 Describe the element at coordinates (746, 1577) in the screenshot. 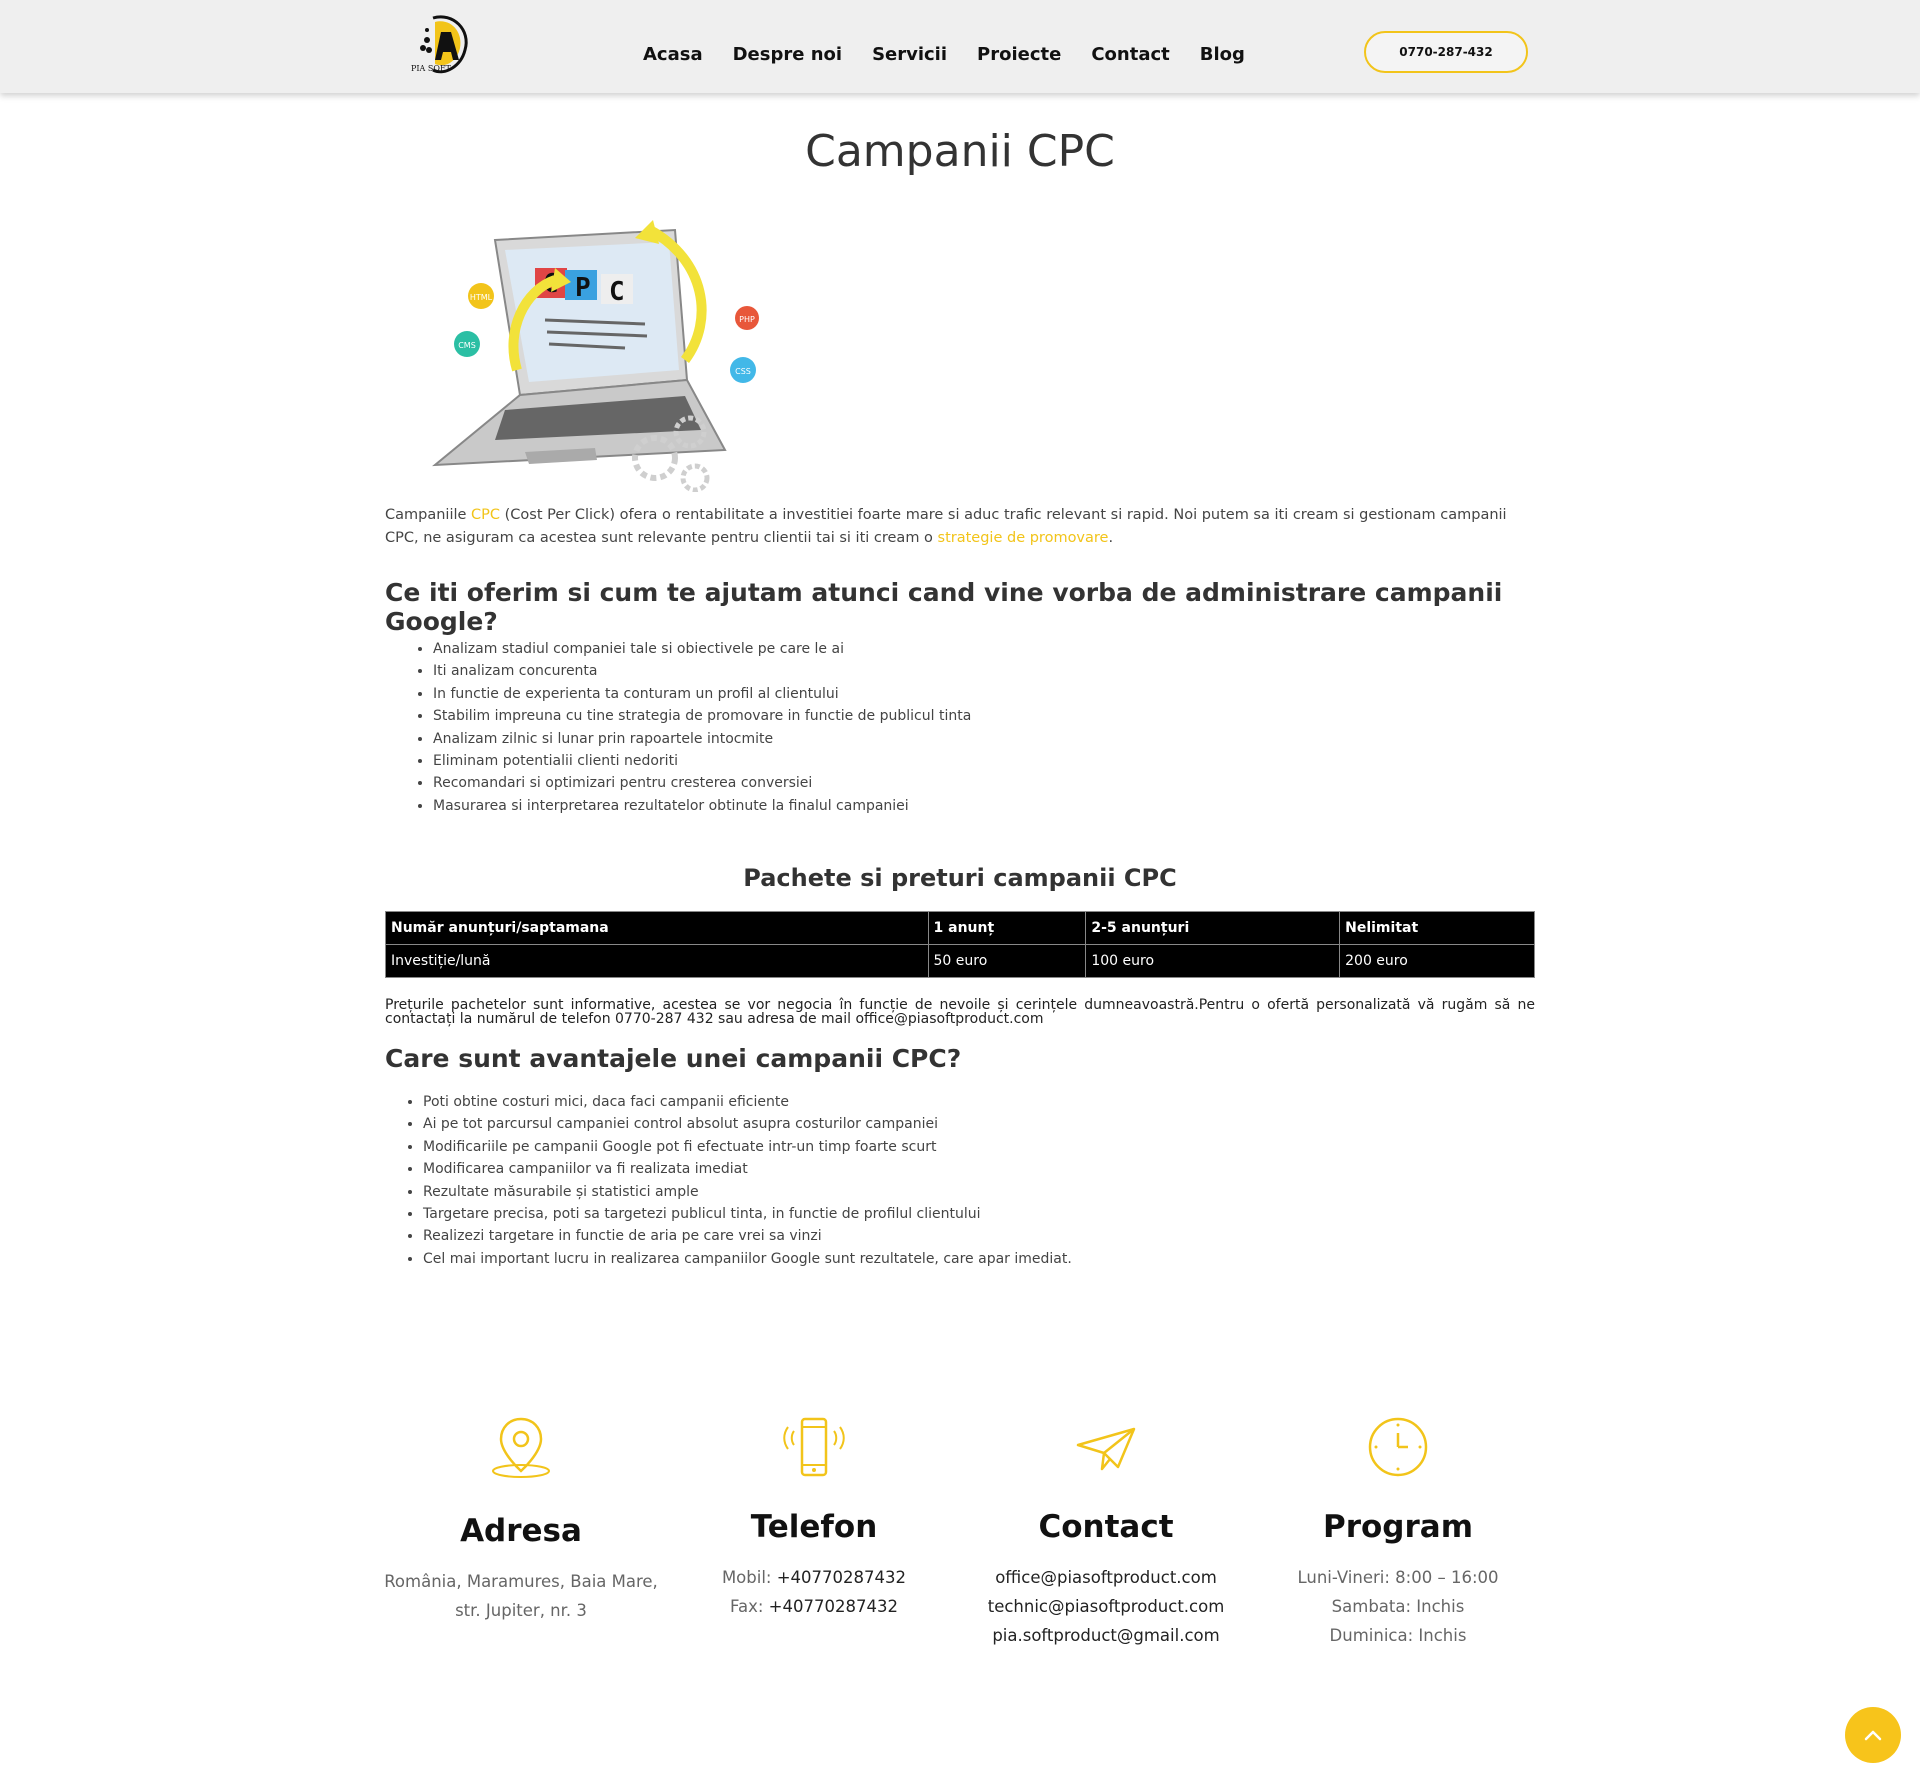

I see `mobile-label: Mobil:` at that location.